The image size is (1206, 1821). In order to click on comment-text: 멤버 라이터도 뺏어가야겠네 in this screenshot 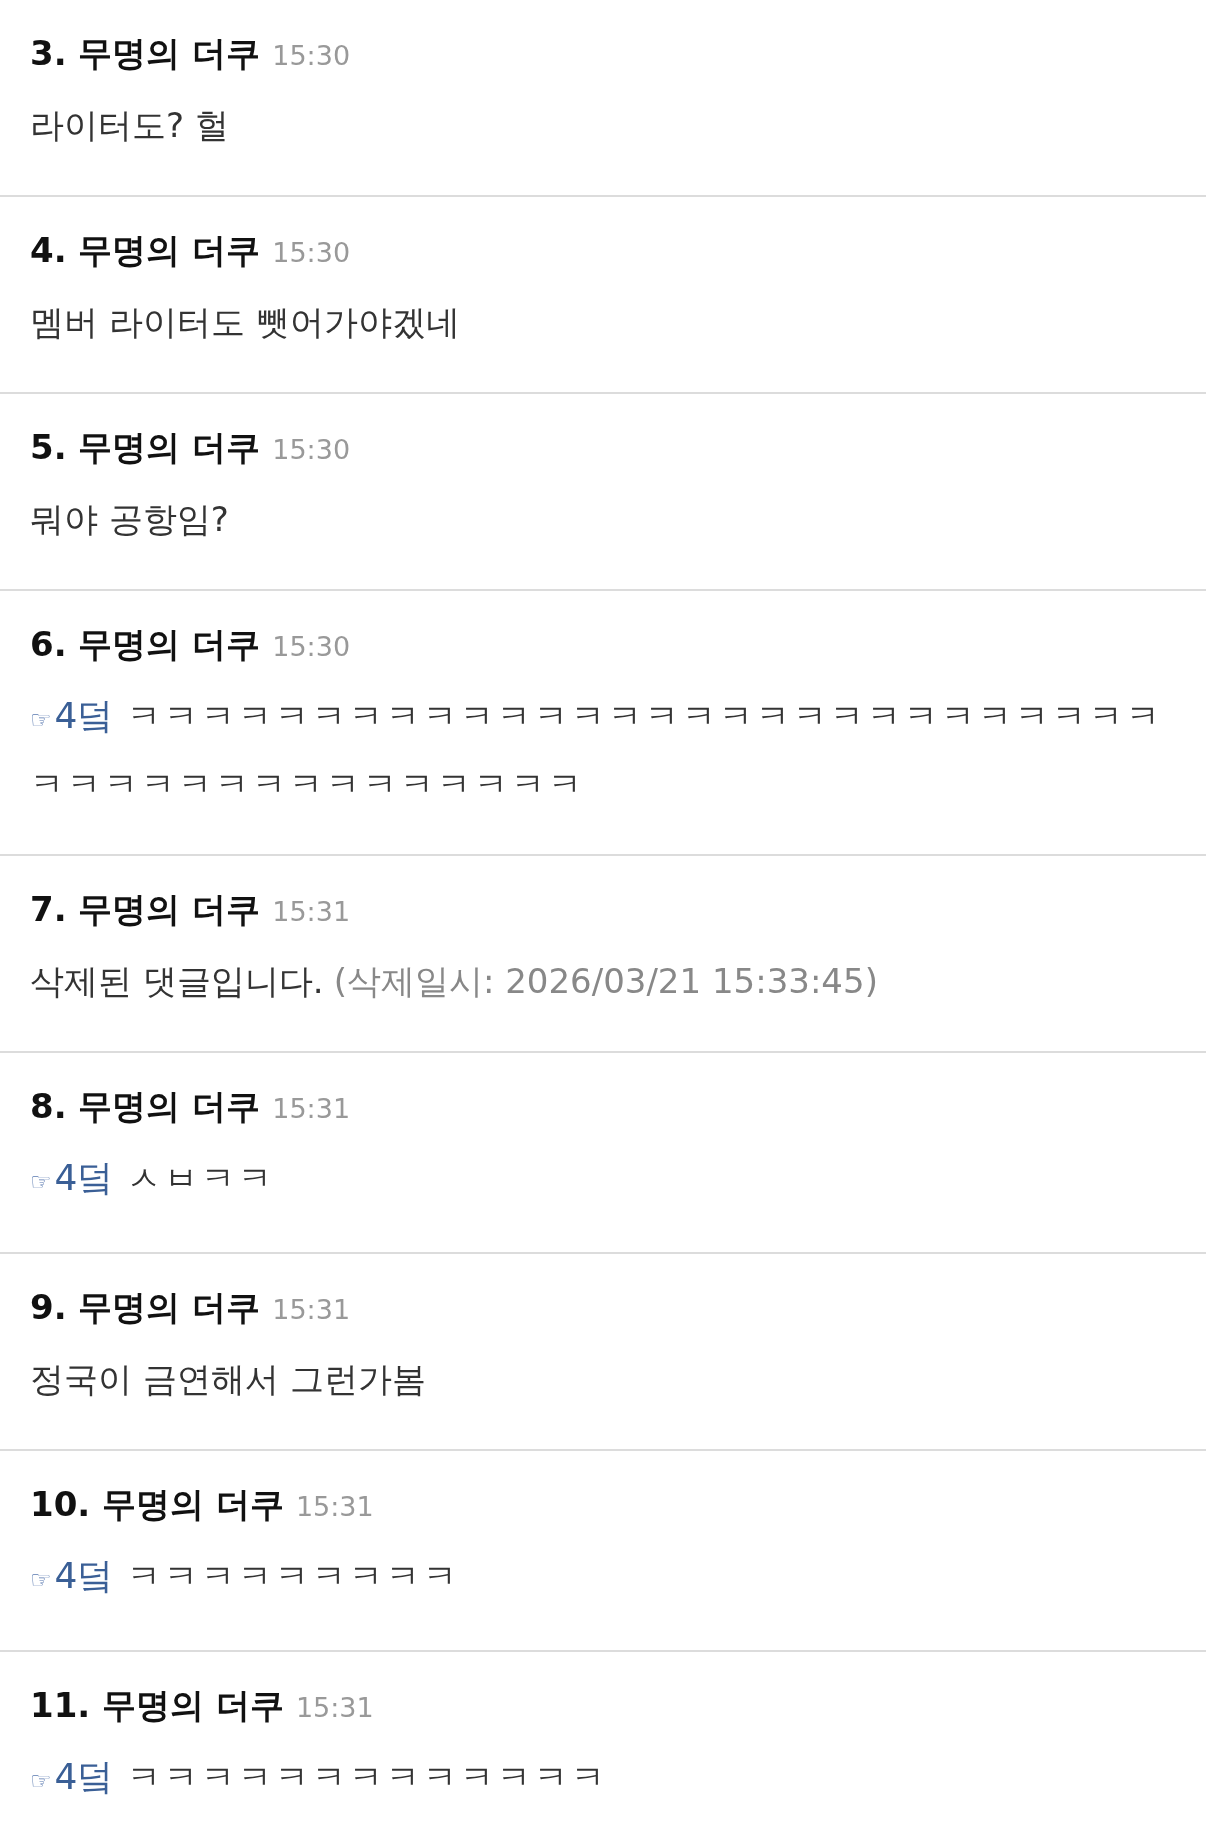, I will do `click(245, 322)`.